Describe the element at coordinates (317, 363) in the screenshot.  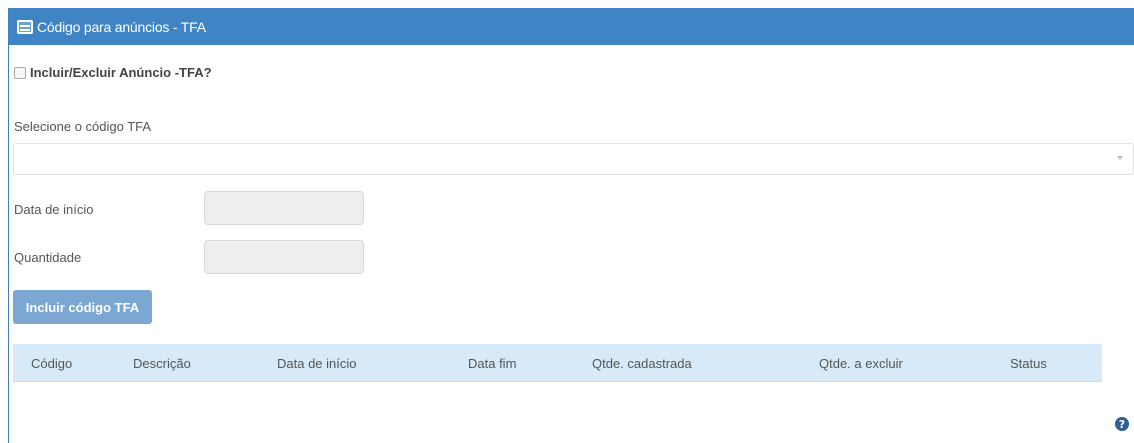
I see `column-header-start-date: Data de início` at that location.